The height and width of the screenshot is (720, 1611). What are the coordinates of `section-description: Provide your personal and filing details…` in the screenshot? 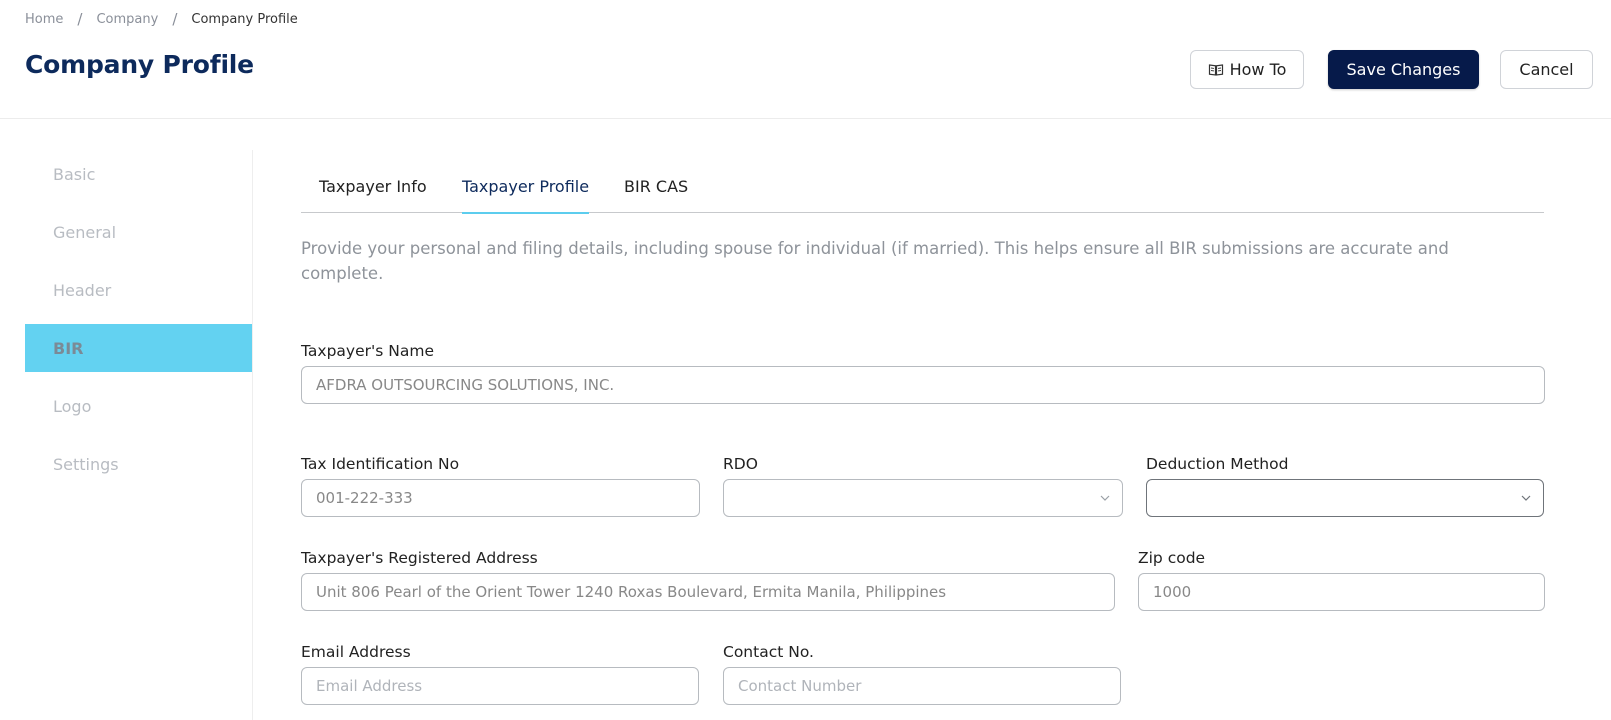 It's located at (875, 261).